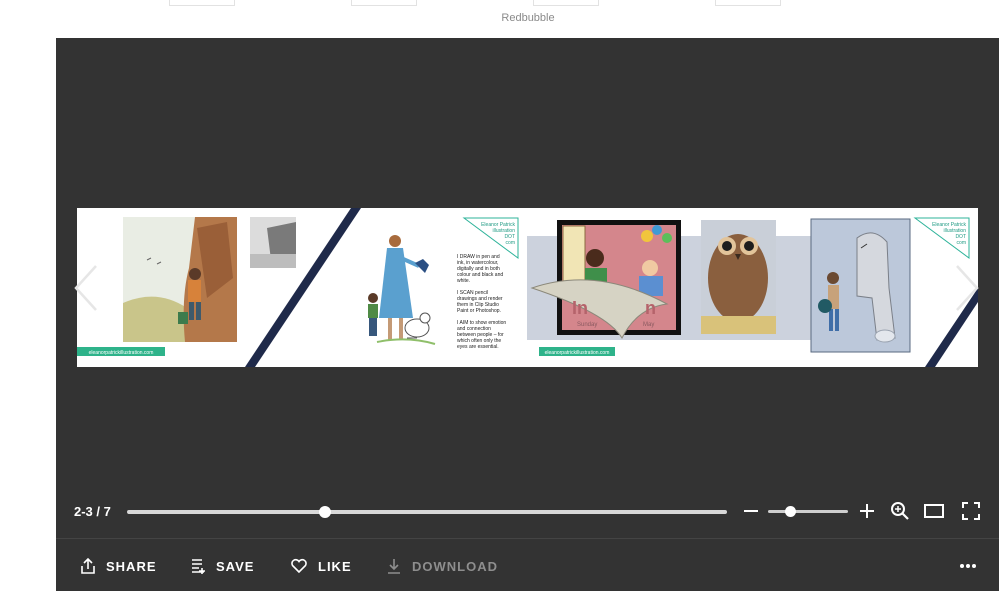 Image resolution: width=999 pixels, height=593 pixels. What do you see at coordinates (180, 279) in the screenshot?
I see `illustration-boy-cliff` at bounding box center [180, 279].